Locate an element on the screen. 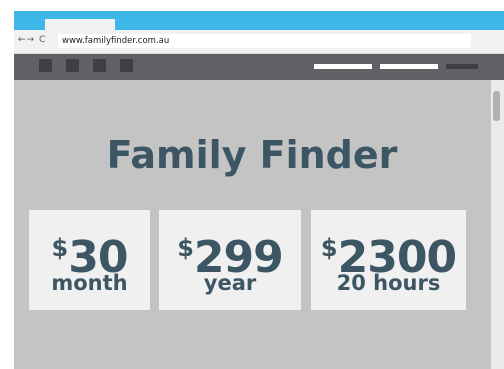 The height and width of the screenshot is (369, 504). price-period: year is located at coordinates (230, 283).